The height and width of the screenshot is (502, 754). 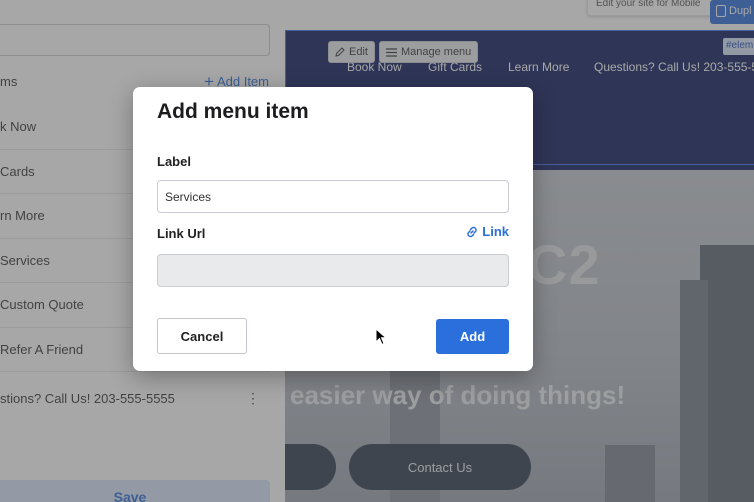 What do you see at coordinates (472, 336) in the screenshot?
I see `add-button: Add` at bounding box center [472, 336].